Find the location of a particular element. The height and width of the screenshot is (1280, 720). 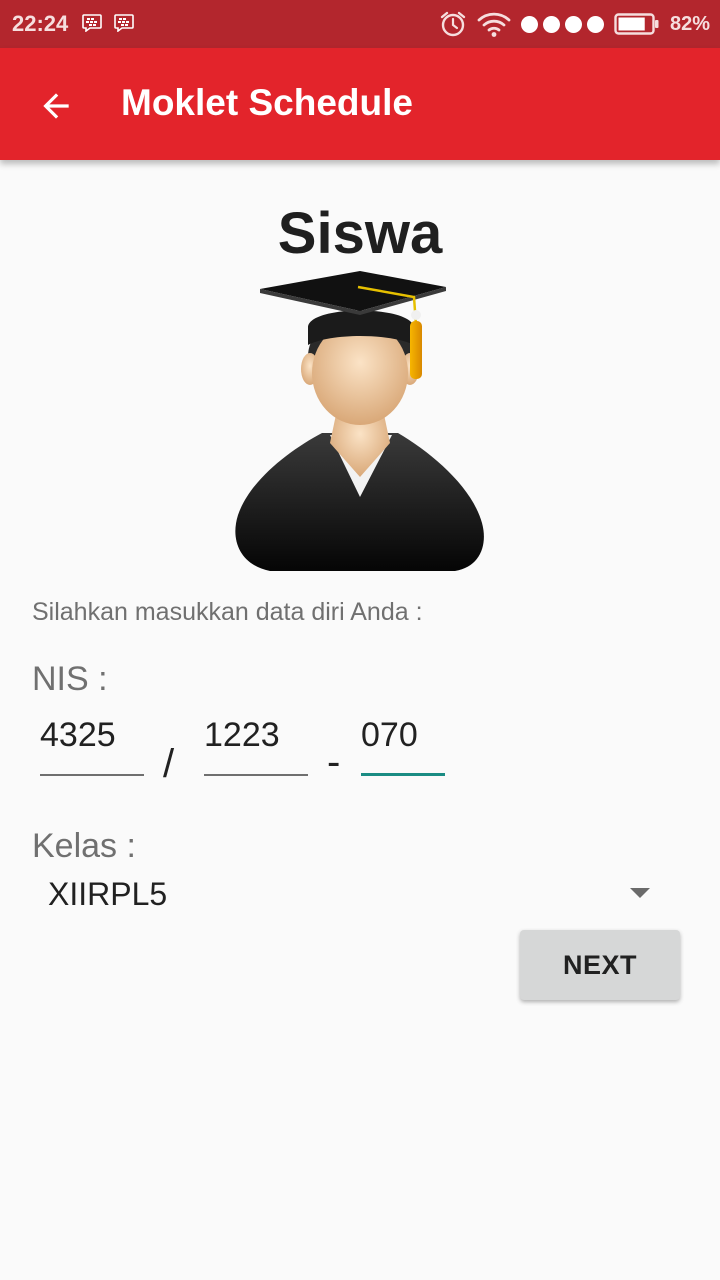

nis-field-2: 1223 is located at coordinates (256, 746).